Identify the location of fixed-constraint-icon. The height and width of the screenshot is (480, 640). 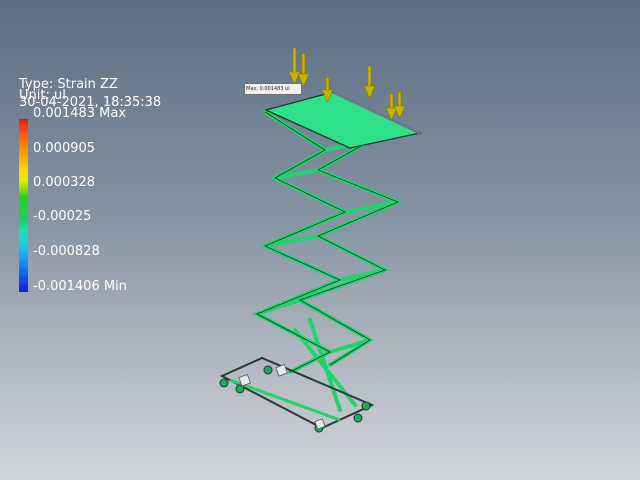
(282, 397).